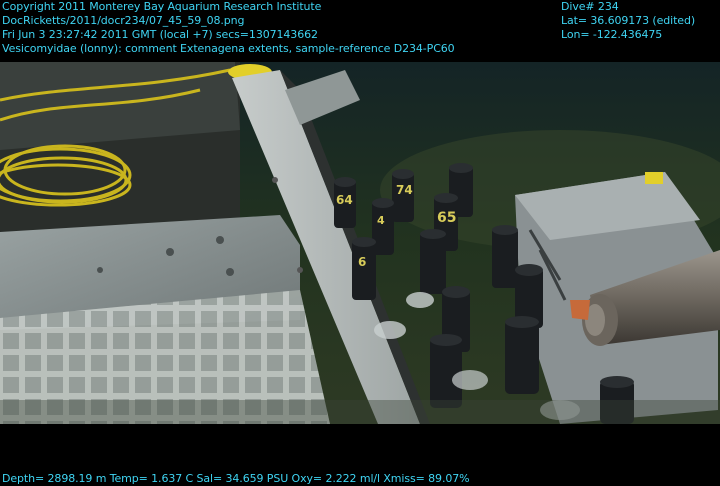 Image resolution: width=720 pixels, height=486 pixels. I want to click on file-path-line: DocRicketts/2011/docr234/07_45_59_08.png, so click(123, 20).